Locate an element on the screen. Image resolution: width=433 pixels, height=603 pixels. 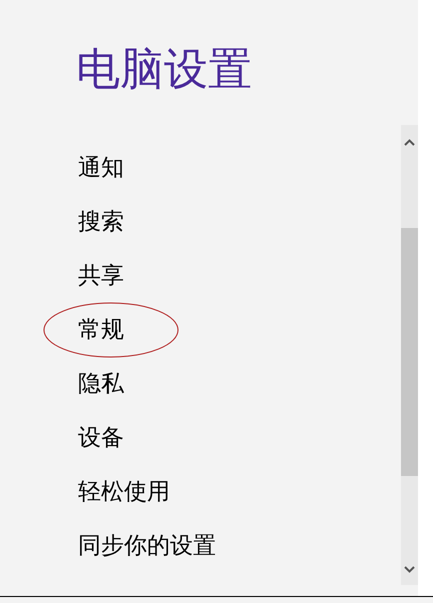
settings-item: 隐私 is located at coordinates (101, 384).